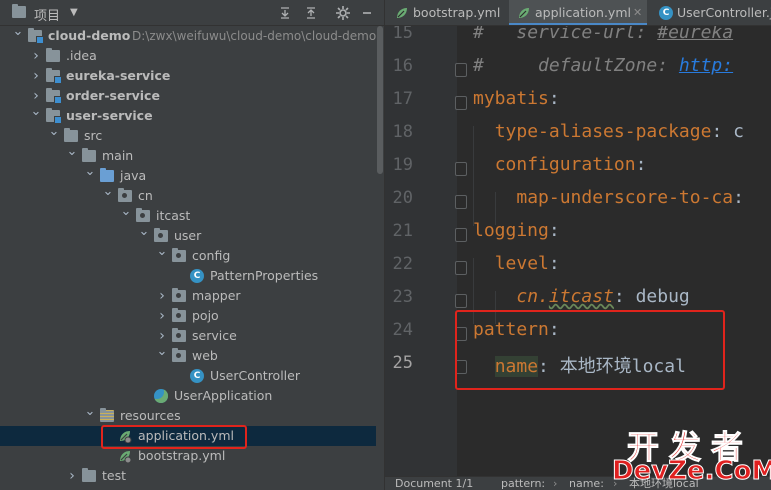 The image size is (771, 490). What do you see at coordinates (188, 436) in the screenshot?
I see `tree-item-application-yml: application.yml` at bounding box center [188, 436].